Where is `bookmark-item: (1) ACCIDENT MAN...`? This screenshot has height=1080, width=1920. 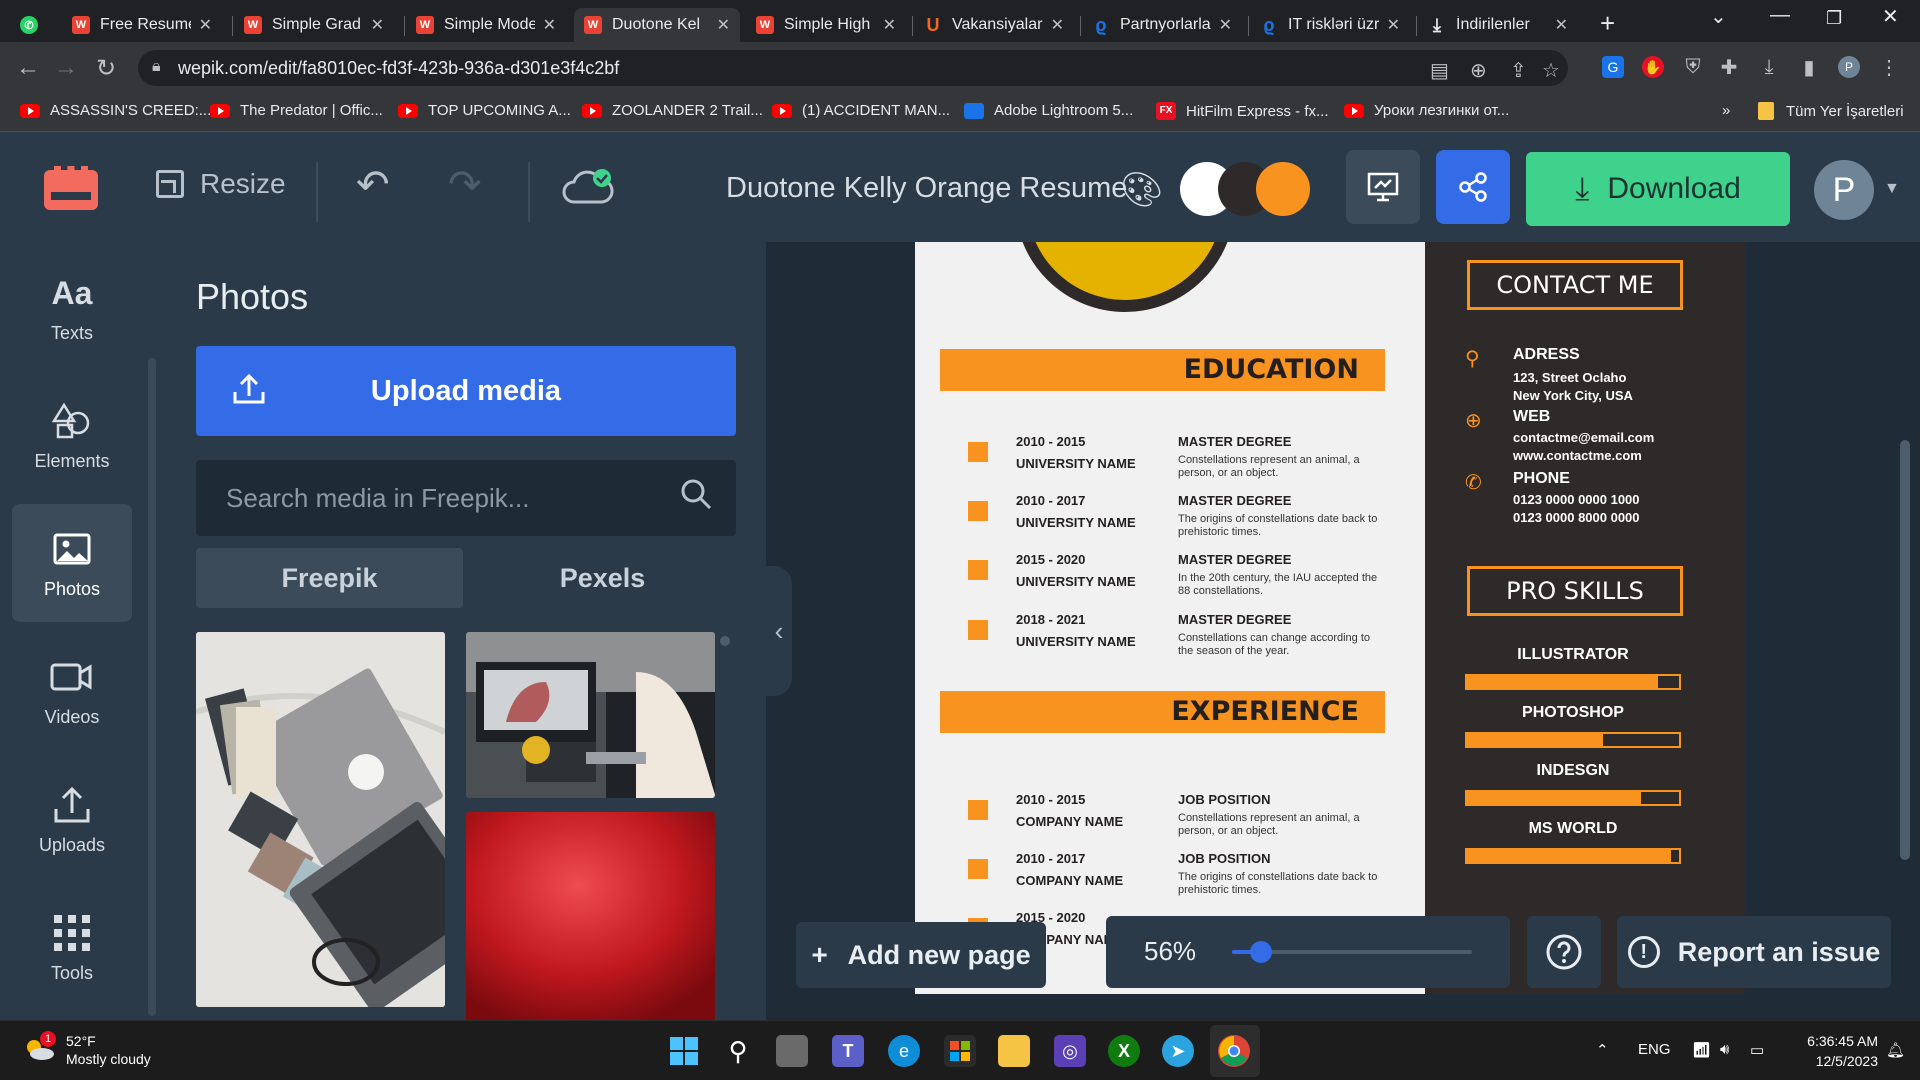 bookmark-item: (1) ACCIDENT MAN... is located at coordinates (861, 110).